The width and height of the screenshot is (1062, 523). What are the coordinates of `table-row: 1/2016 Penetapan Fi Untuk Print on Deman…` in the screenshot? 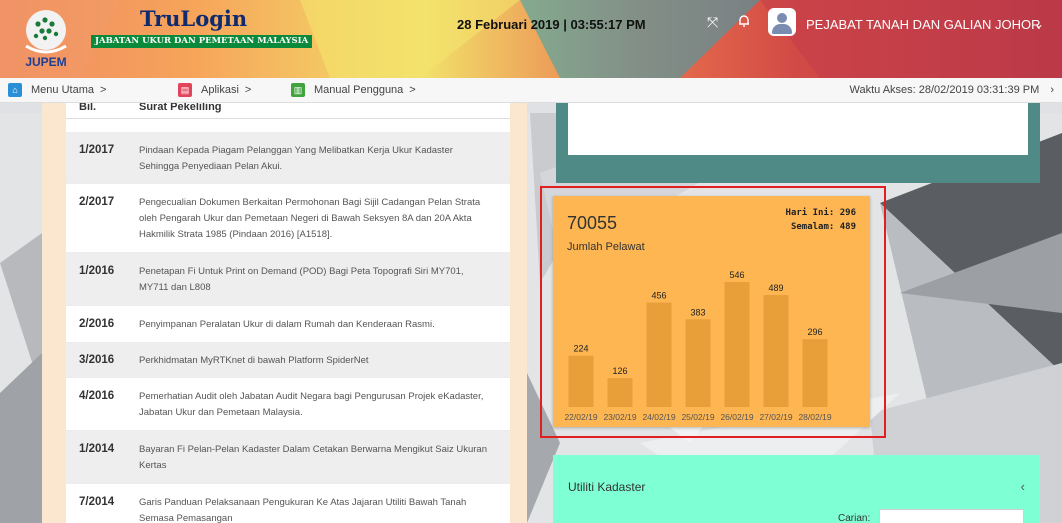 It's located at (288, 279).